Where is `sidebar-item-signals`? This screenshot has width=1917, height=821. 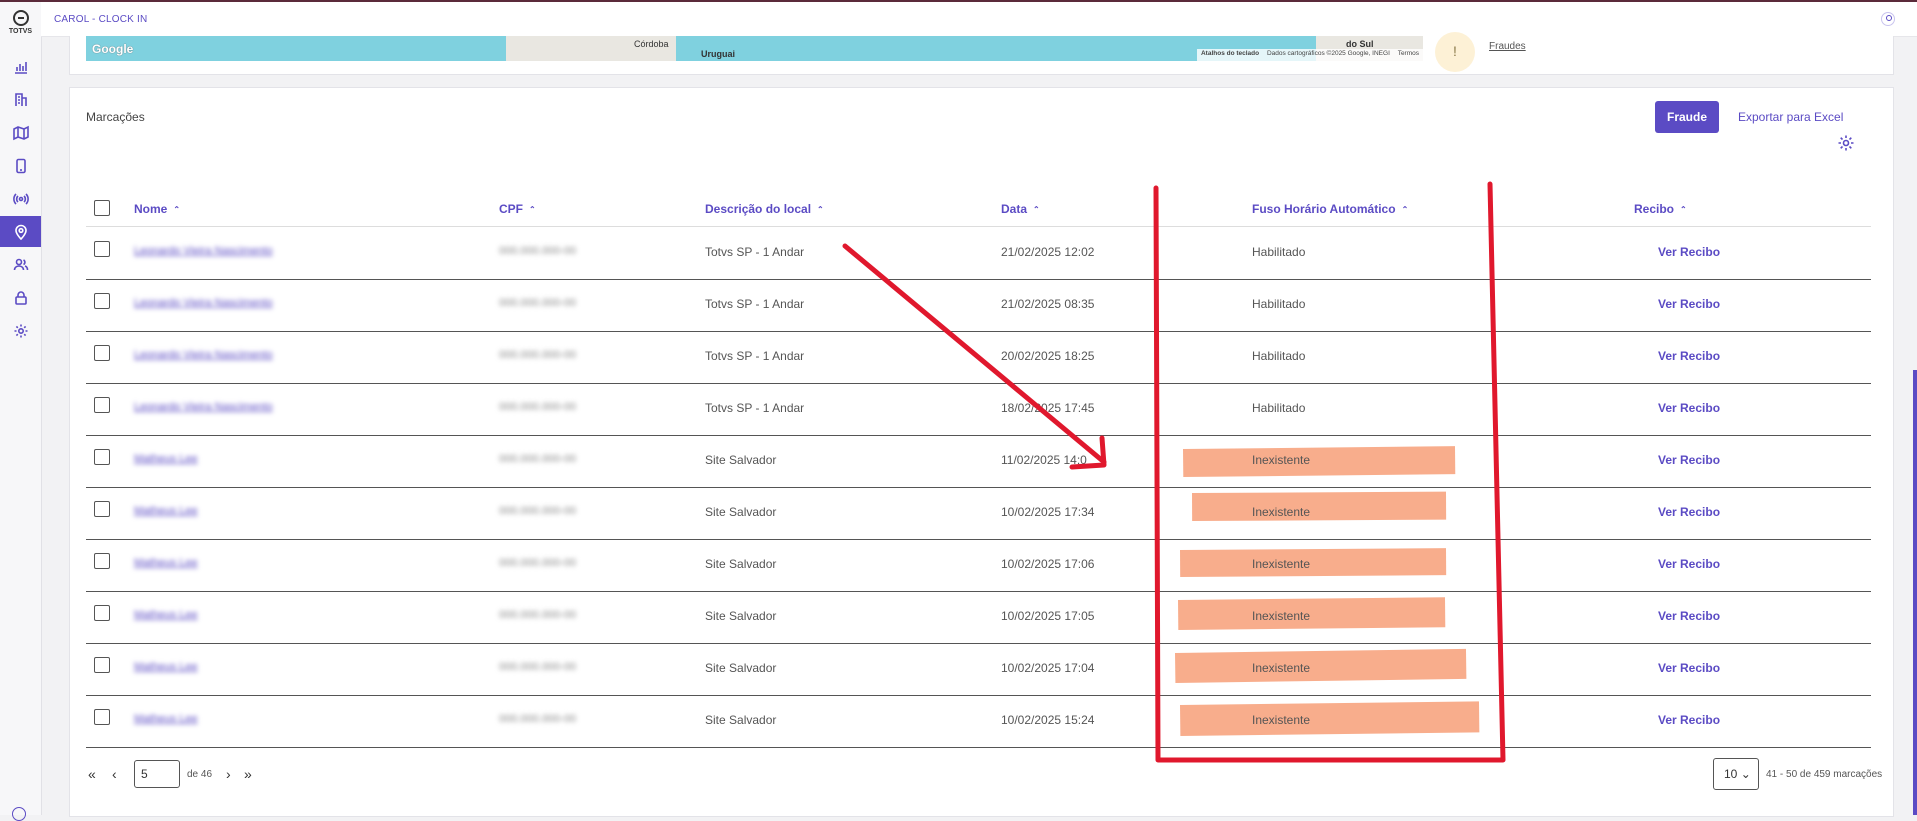
sidebar-item-signals is located at coordinates (20, 198).